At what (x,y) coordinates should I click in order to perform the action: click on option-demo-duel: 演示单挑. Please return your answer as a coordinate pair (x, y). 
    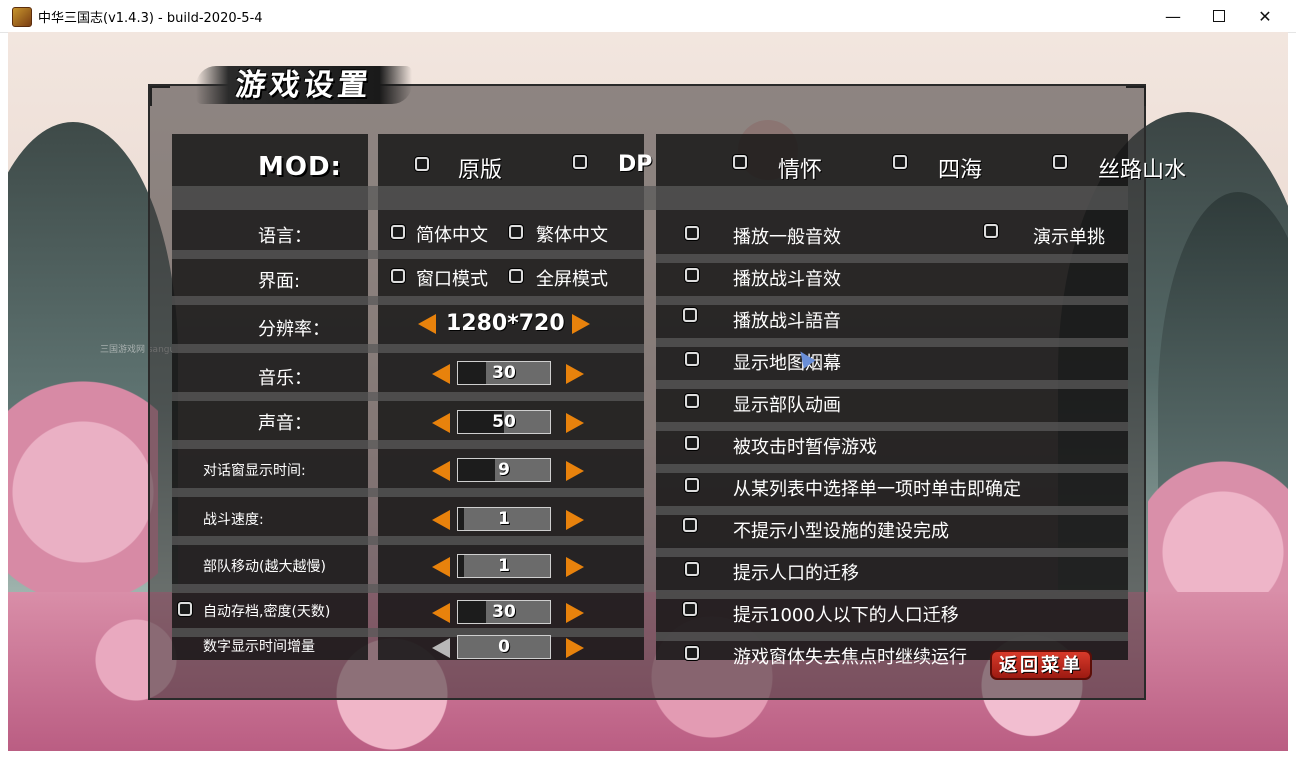
    Looking at the image, I should click on (1069, 237).